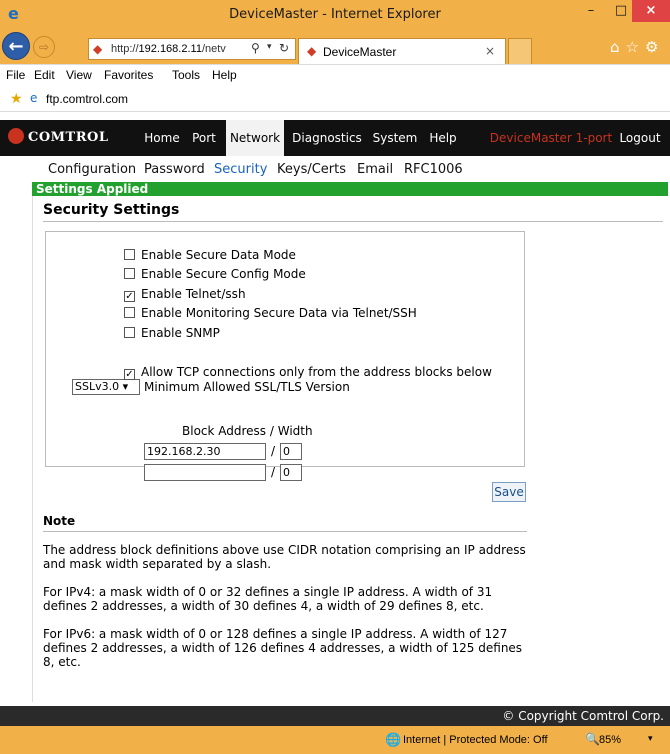 This screenshot has height=754, width=670. Describe the element at coordinates (44, 47) in the screenshot. I see `forward-button: ⇨` at that location.